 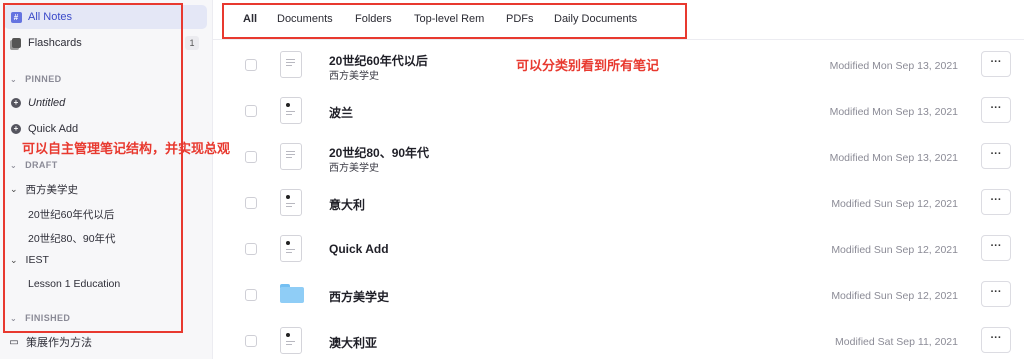 What do you see at coordinates (618, 111) in the screenshot?
I see `table-row: 波兰 Modified Mon Sep 13, 2021 ···` at bounding box center [618, 111].